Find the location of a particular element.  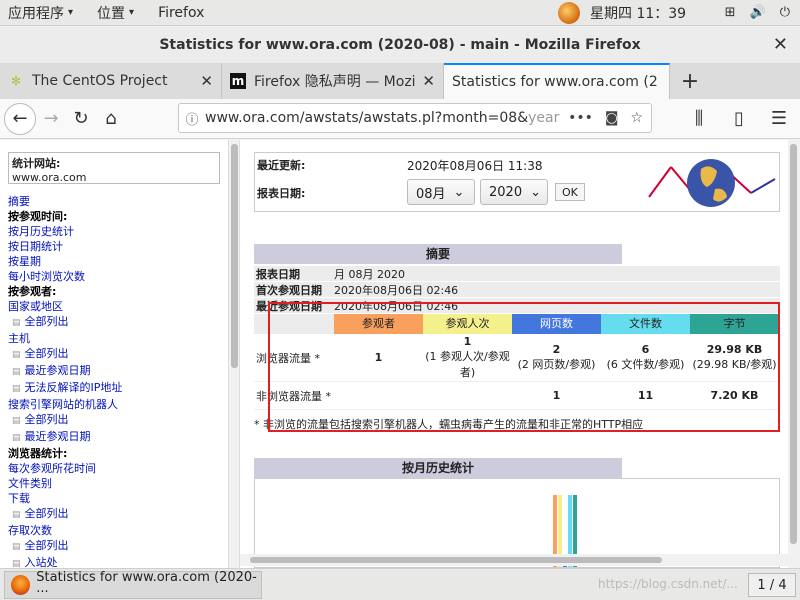

summary-row-label: 报表日期 is located at coordinates (278, 274).